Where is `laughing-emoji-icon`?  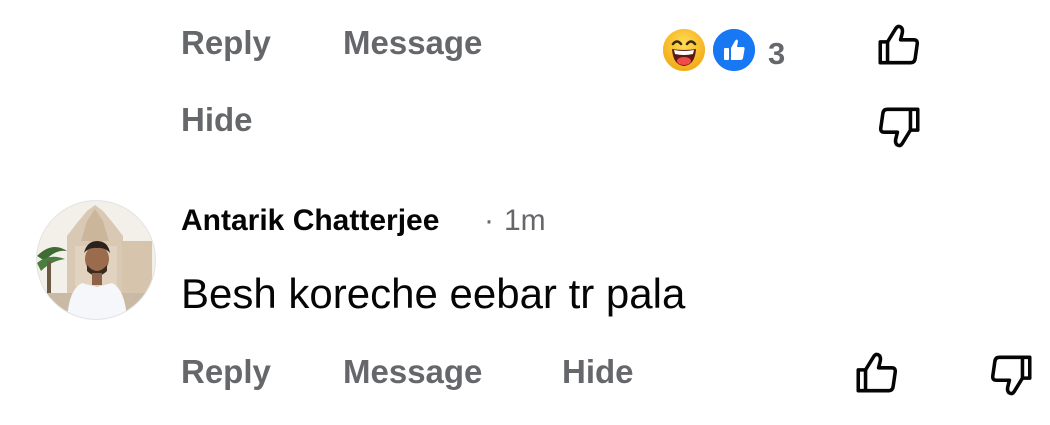 laughing-emoji-icon is located at coordinates (684, 50).